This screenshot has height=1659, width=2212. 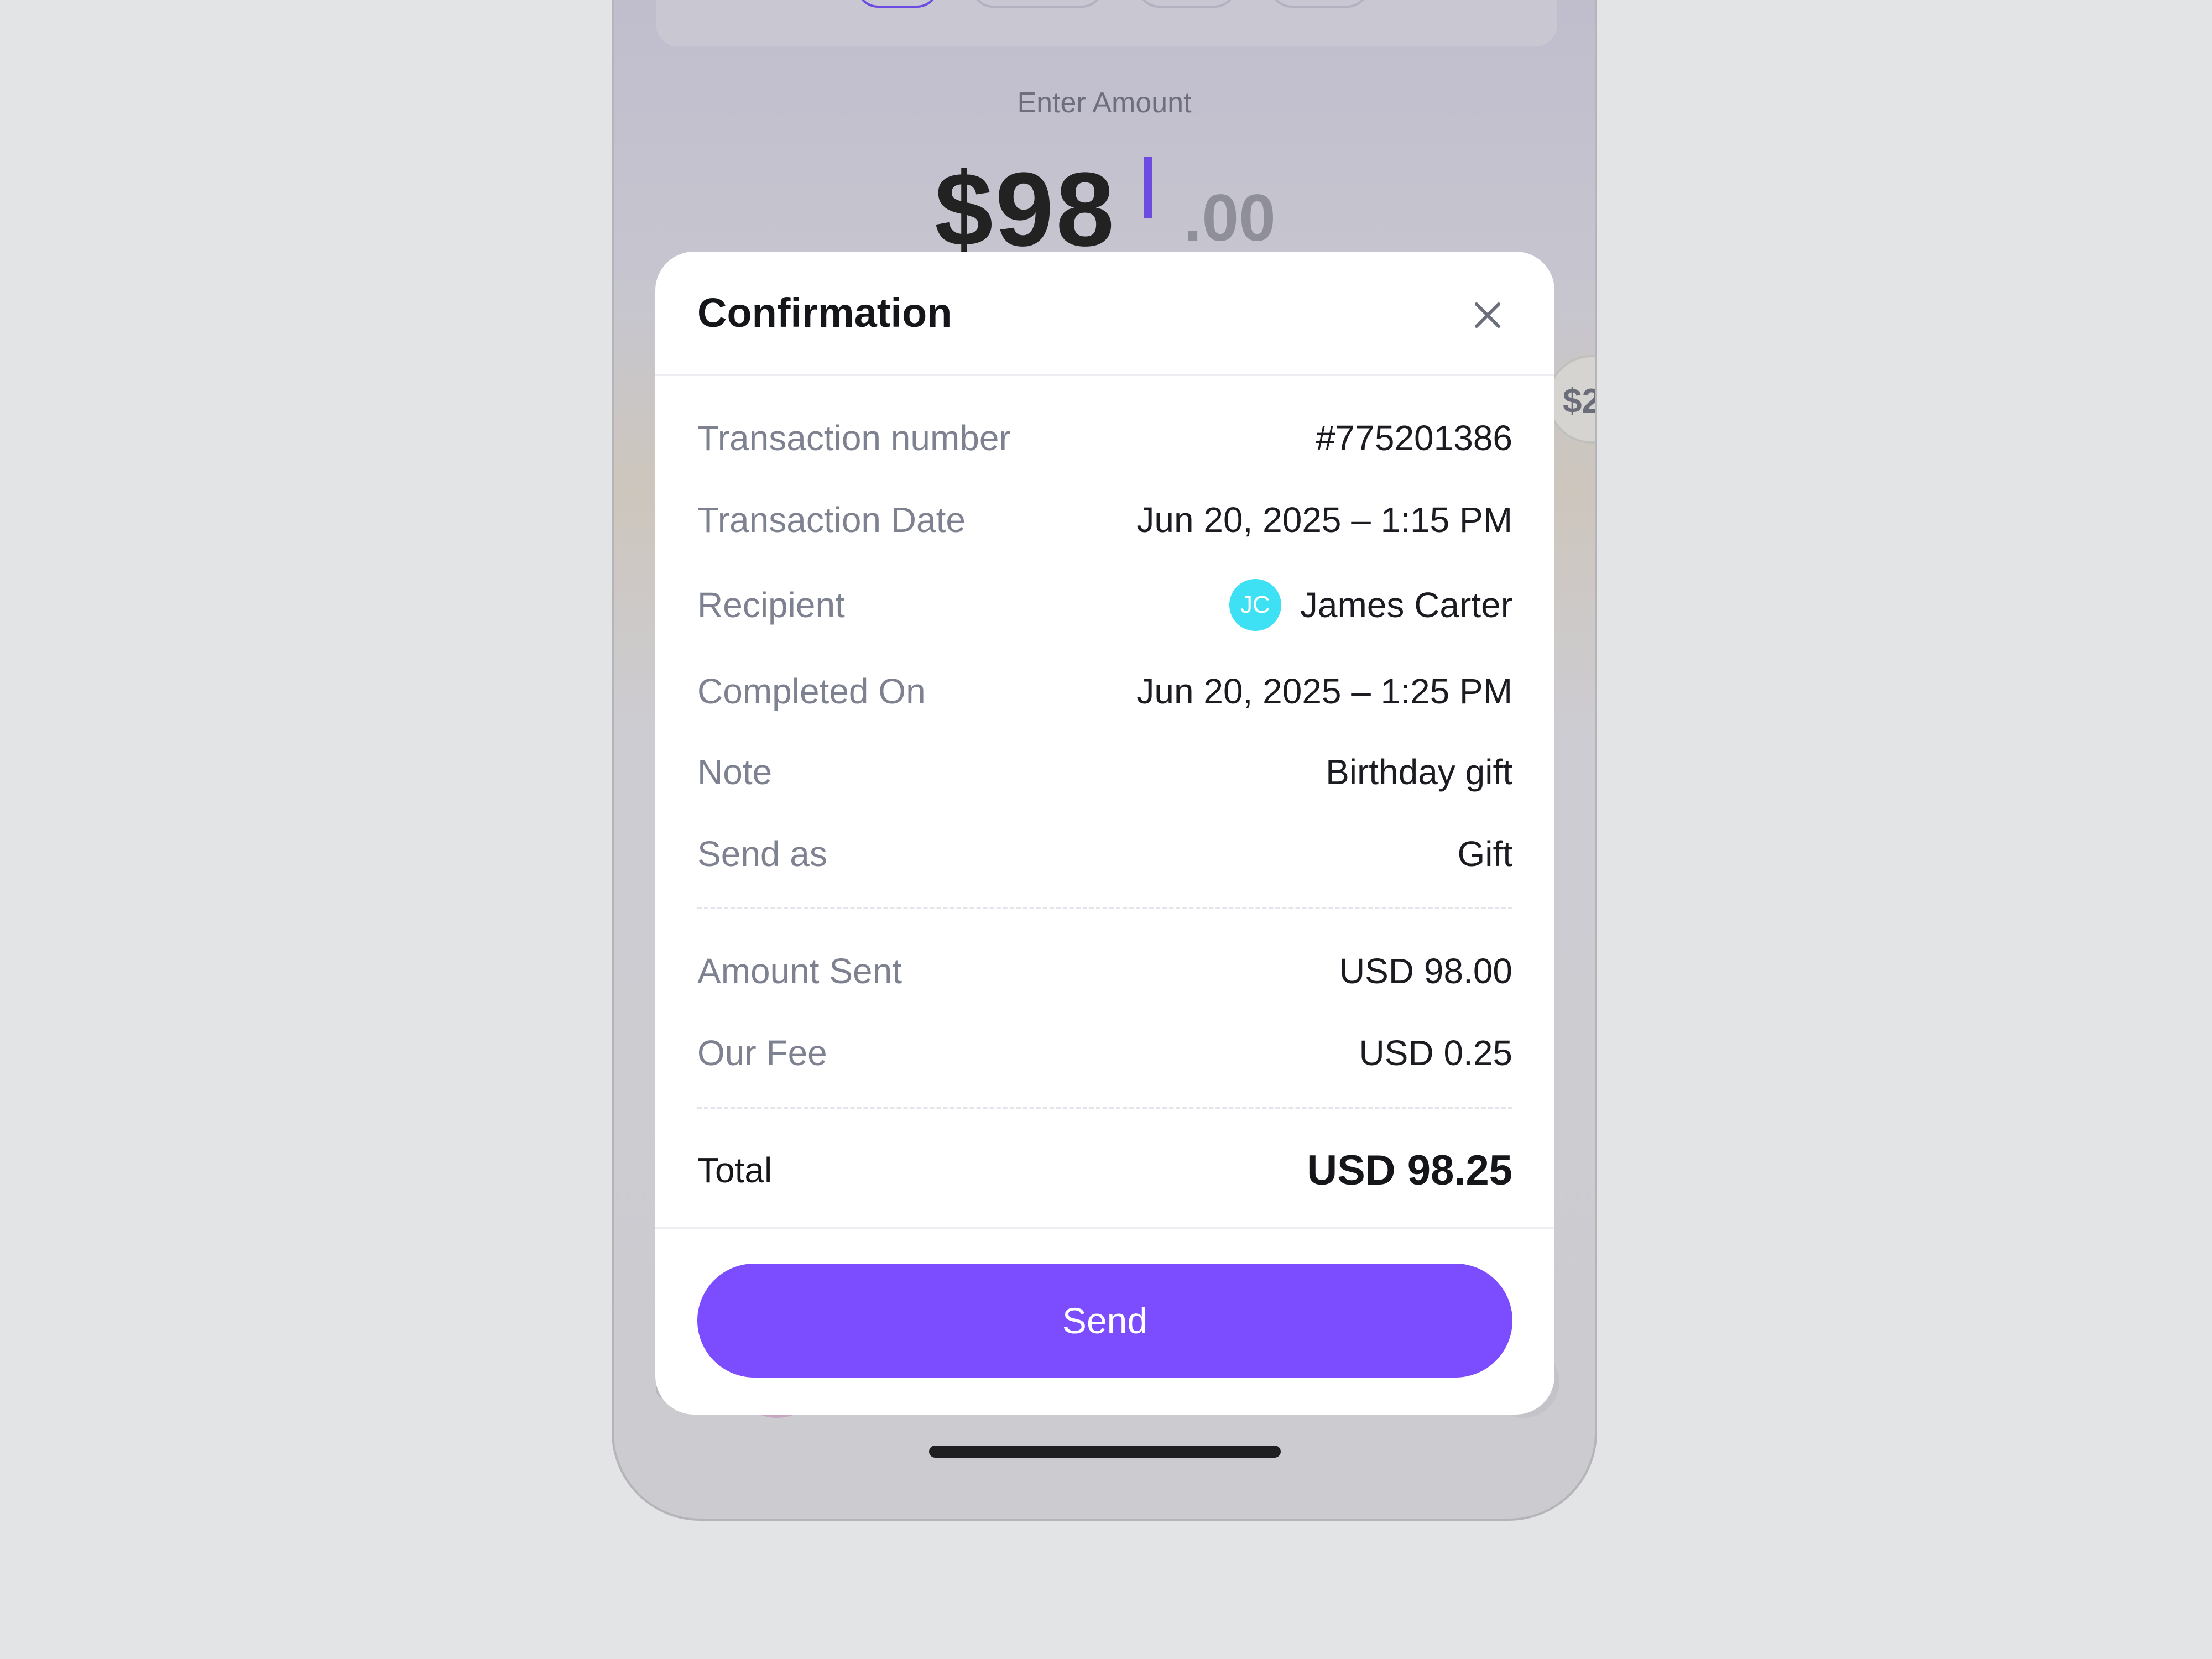 What do you see at coordinates (1406, 605) in the screenshot?
I see `recipient-name: James Carter` at bounding box center [1406, 605].